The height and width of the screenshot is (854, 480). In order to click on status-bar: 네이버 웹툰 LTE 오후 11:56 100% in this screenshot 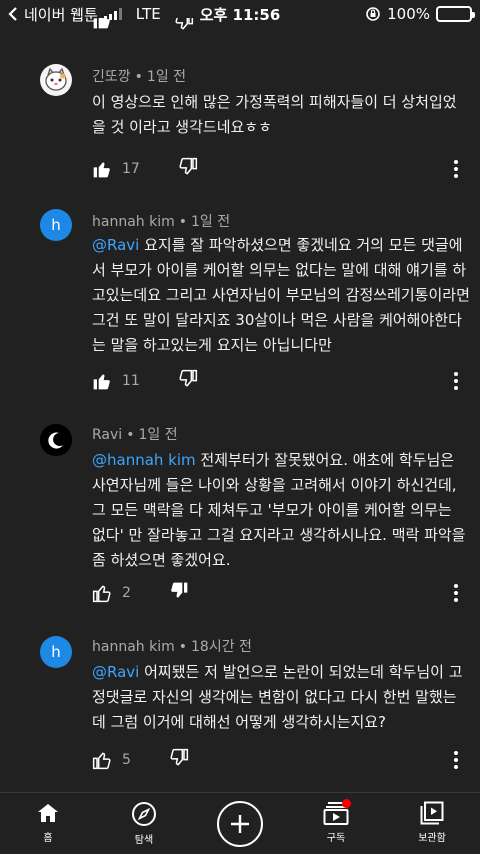, I will do `click(240, 14)`.